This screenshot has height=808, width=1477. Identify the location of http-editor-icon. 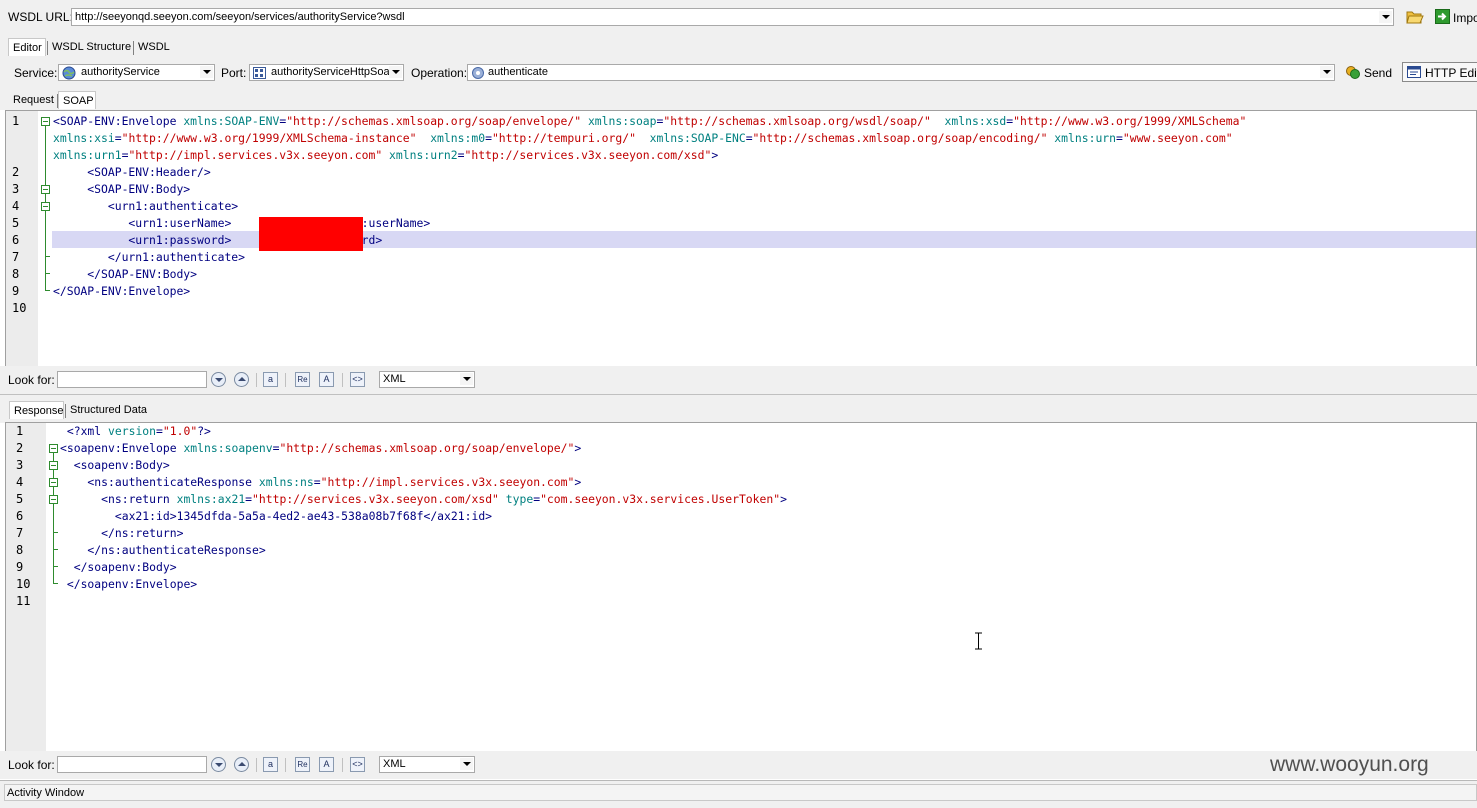
(1414, 72).